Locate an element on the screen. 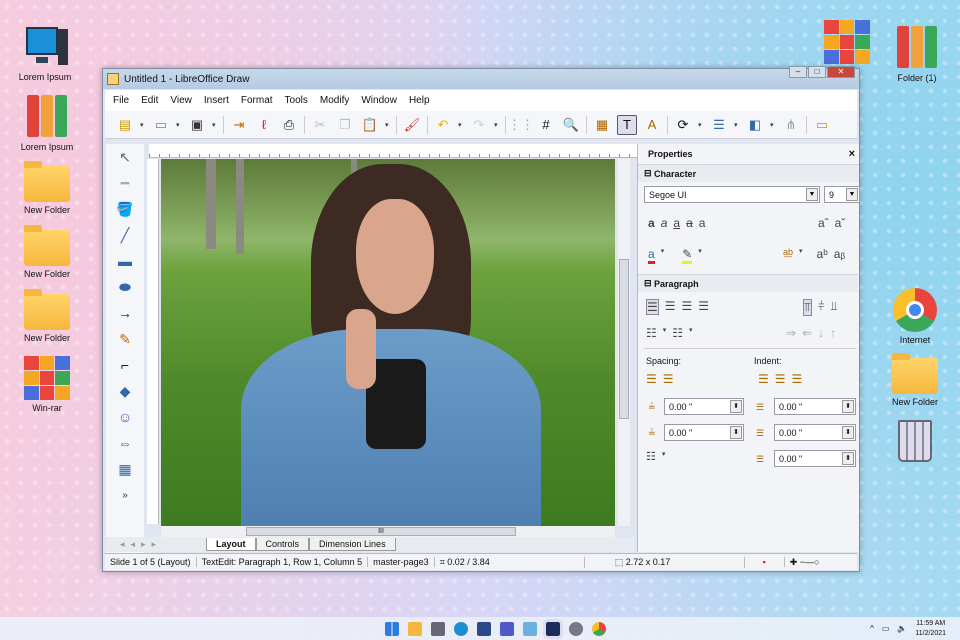 Image resolution: width=960 pixels, height=640 pixels. shadow-icon: ▭ is located at coordinates (822, 125).